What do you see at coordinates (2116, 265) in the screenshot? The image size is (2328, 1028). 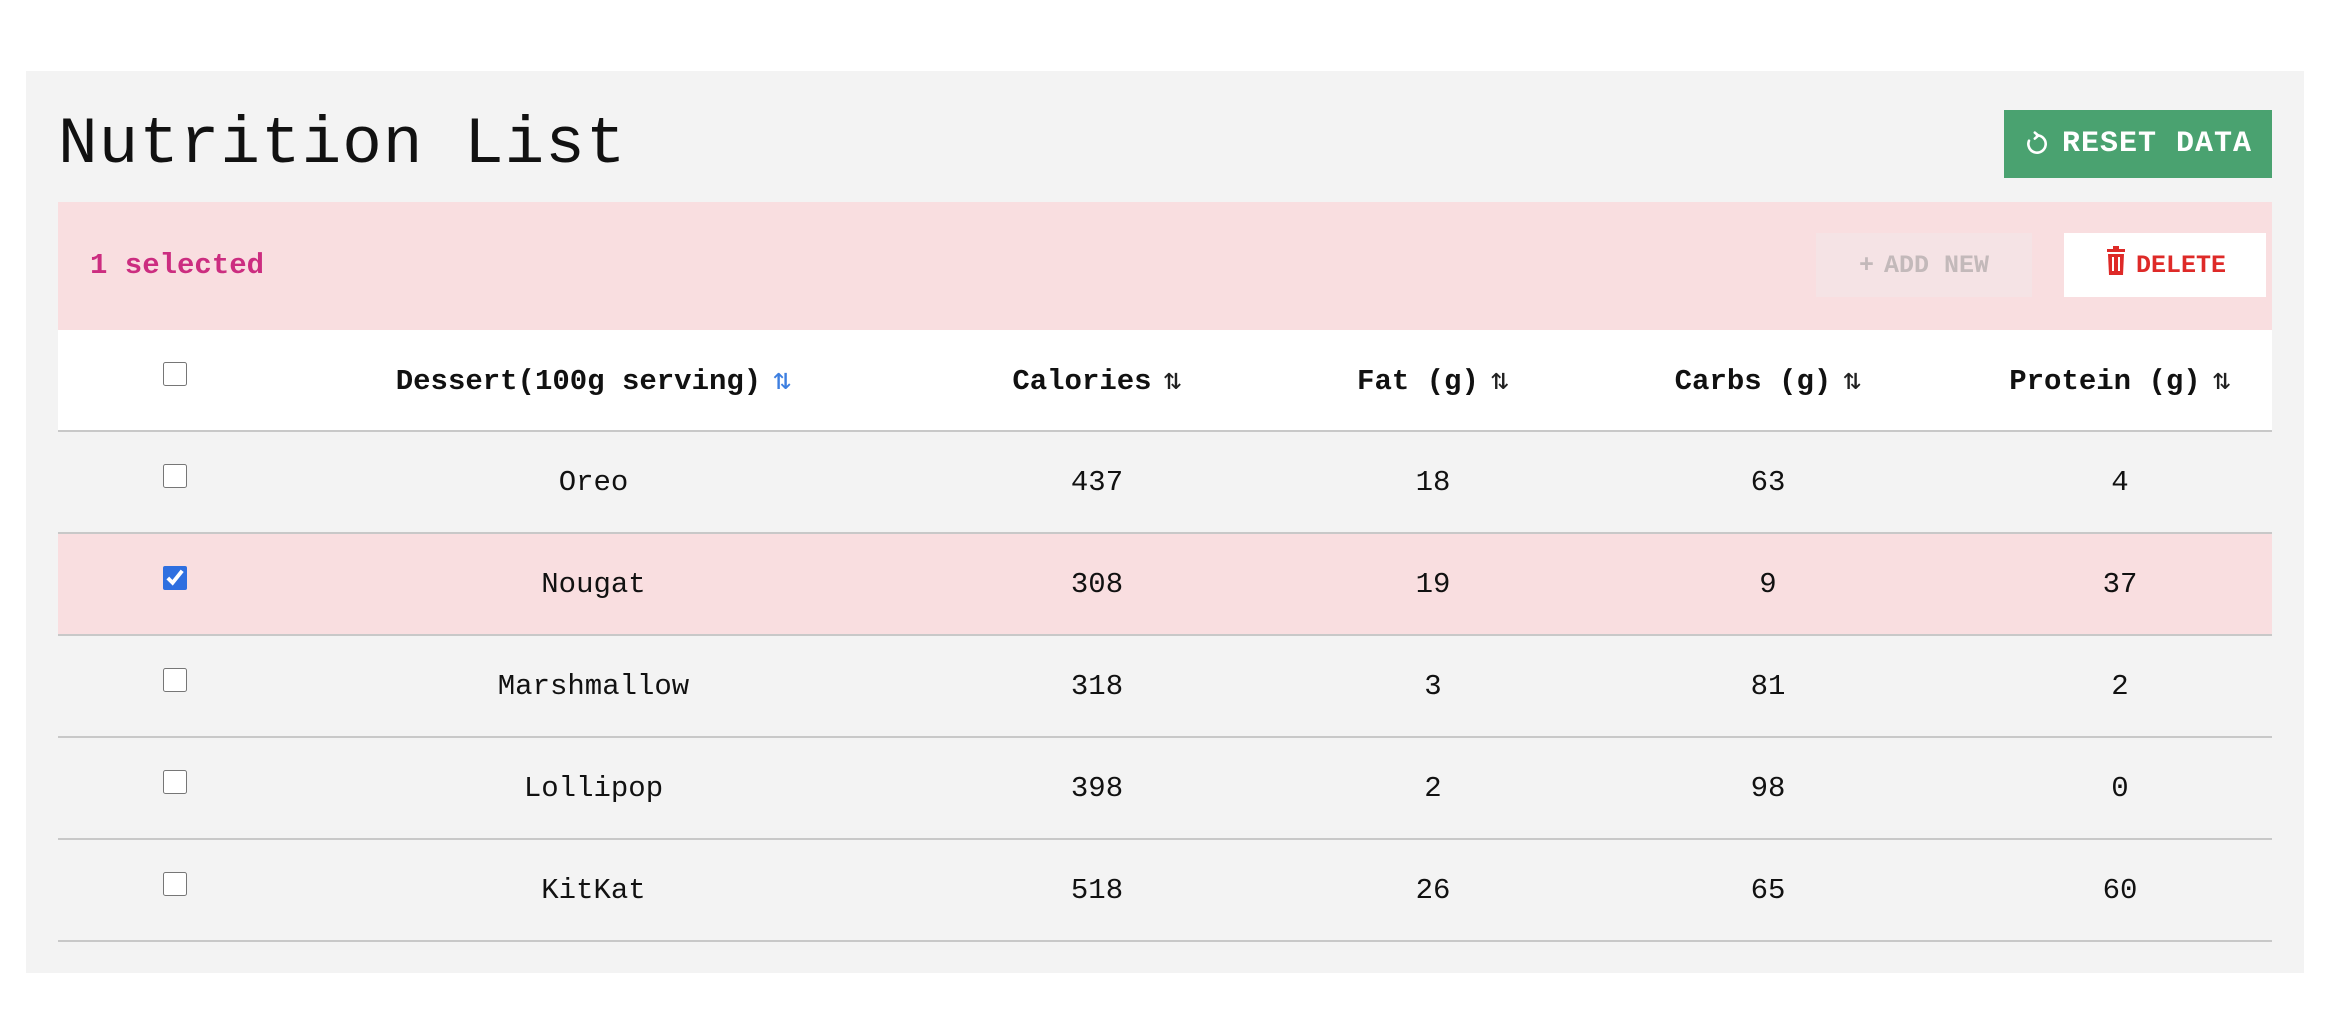 I see `trash-icon` at bounding box center [2116, 265].